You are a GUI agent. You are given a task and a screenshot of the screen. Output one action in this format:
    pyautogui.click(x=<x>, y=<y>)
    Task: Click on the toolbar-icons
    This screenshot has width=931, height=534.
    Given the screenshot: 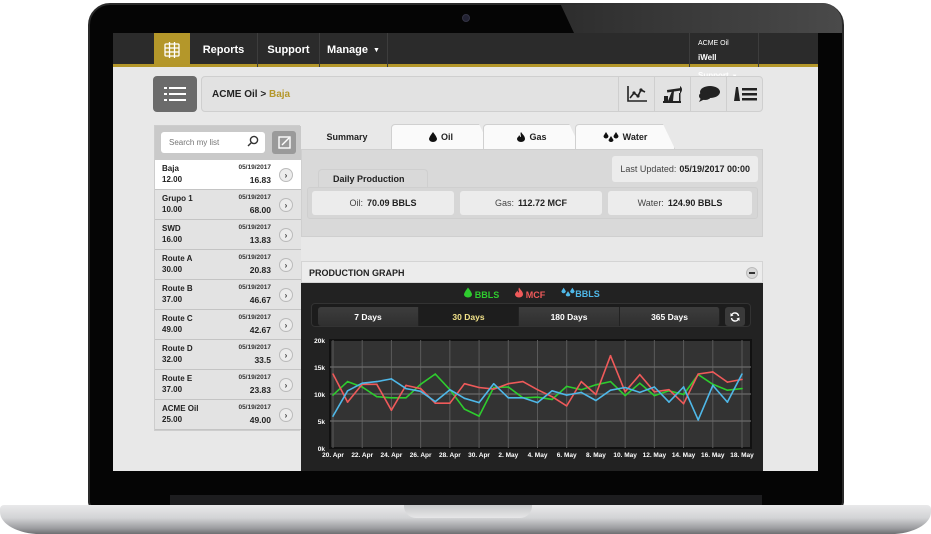 What is the action you would take?
    pyautogui.click(x=690, y=94)
    